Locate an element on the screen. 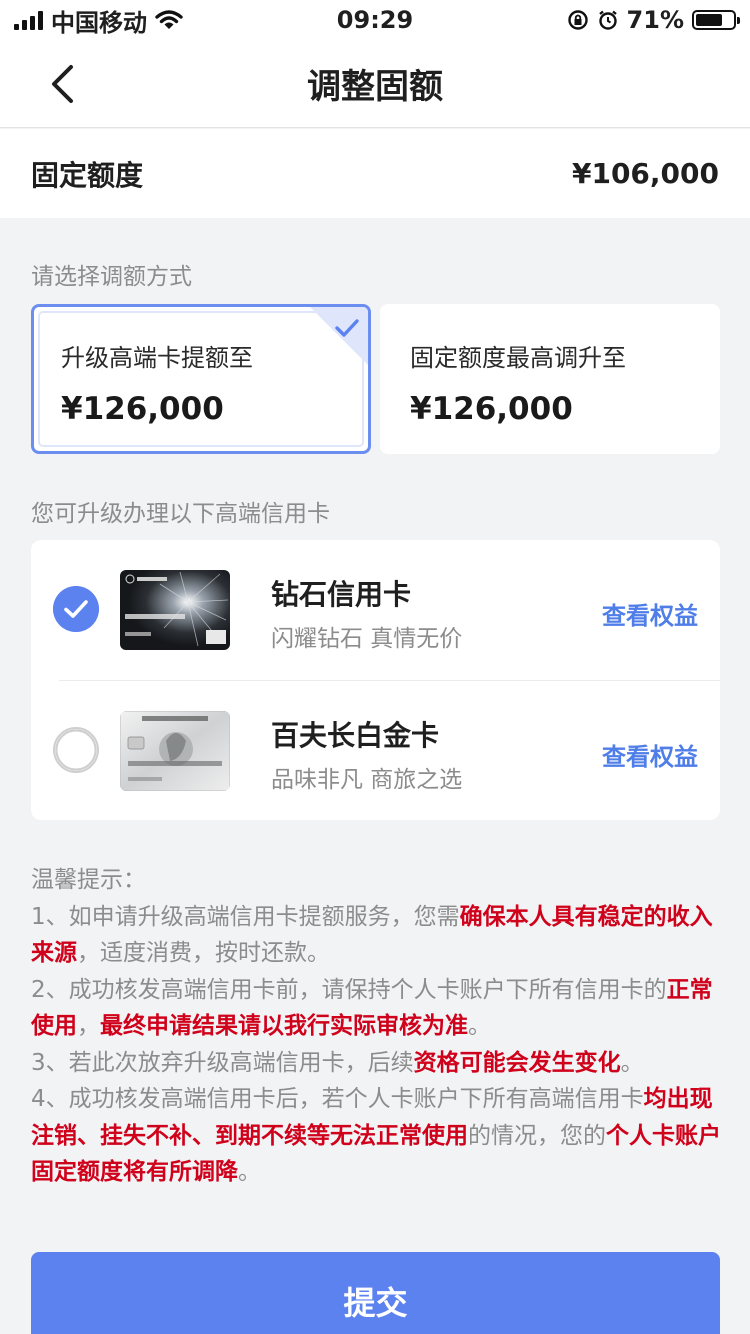 The width and height of the screenshot is (750, 1334). tip-text: ，适度消费，按时还款。 is located at coordinates (203, 953).